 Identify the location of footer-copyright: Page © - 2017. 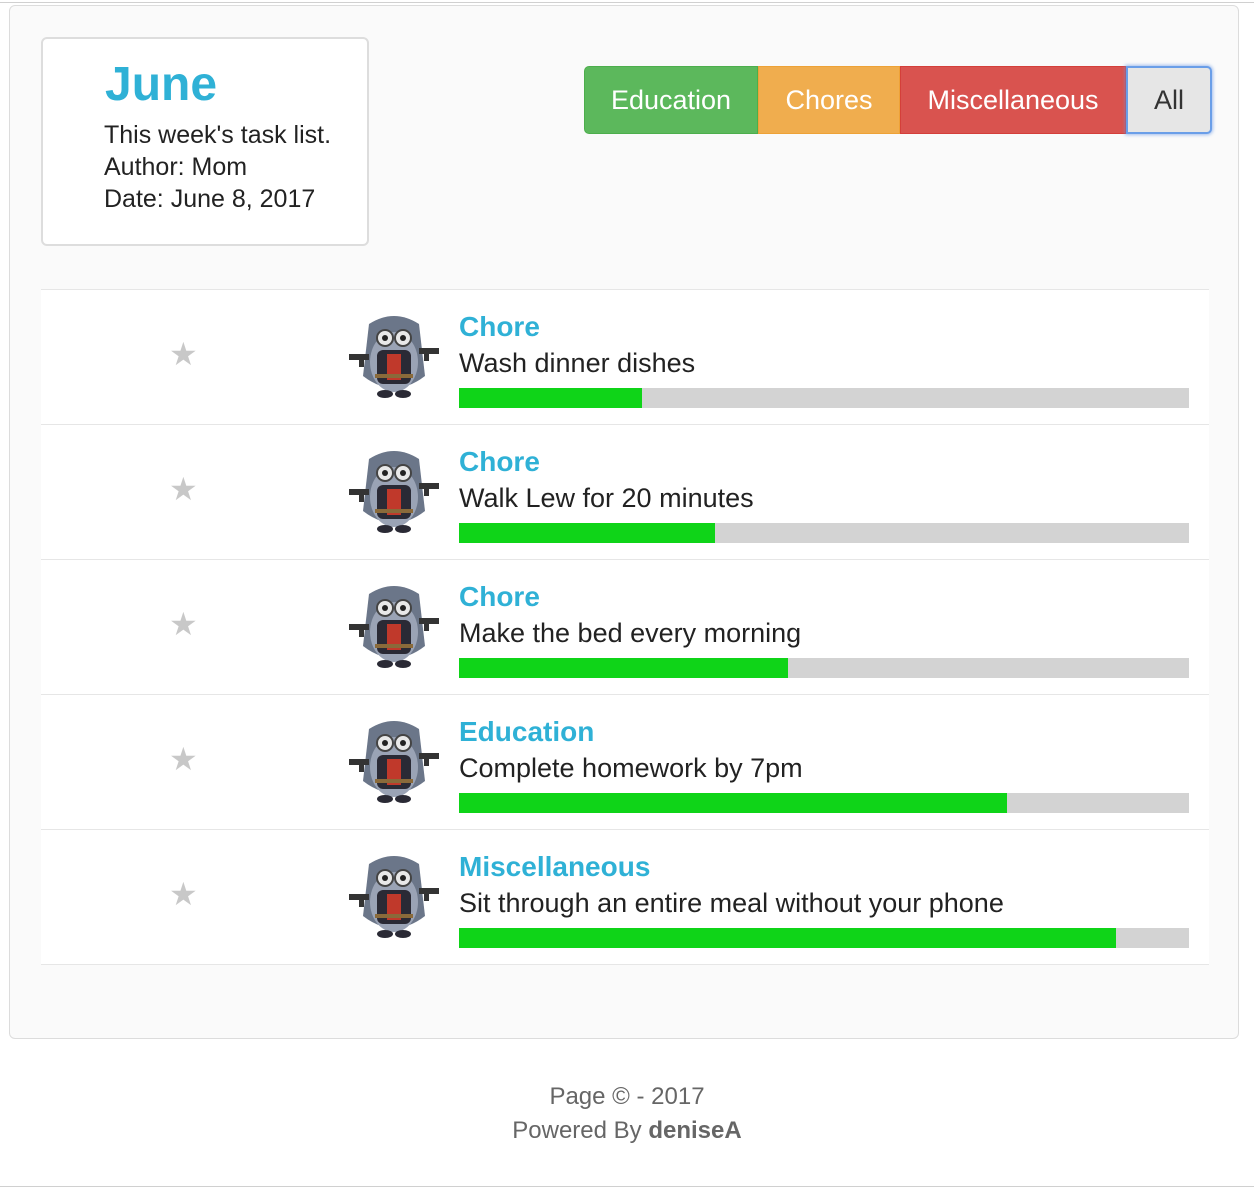
(627, 1096).